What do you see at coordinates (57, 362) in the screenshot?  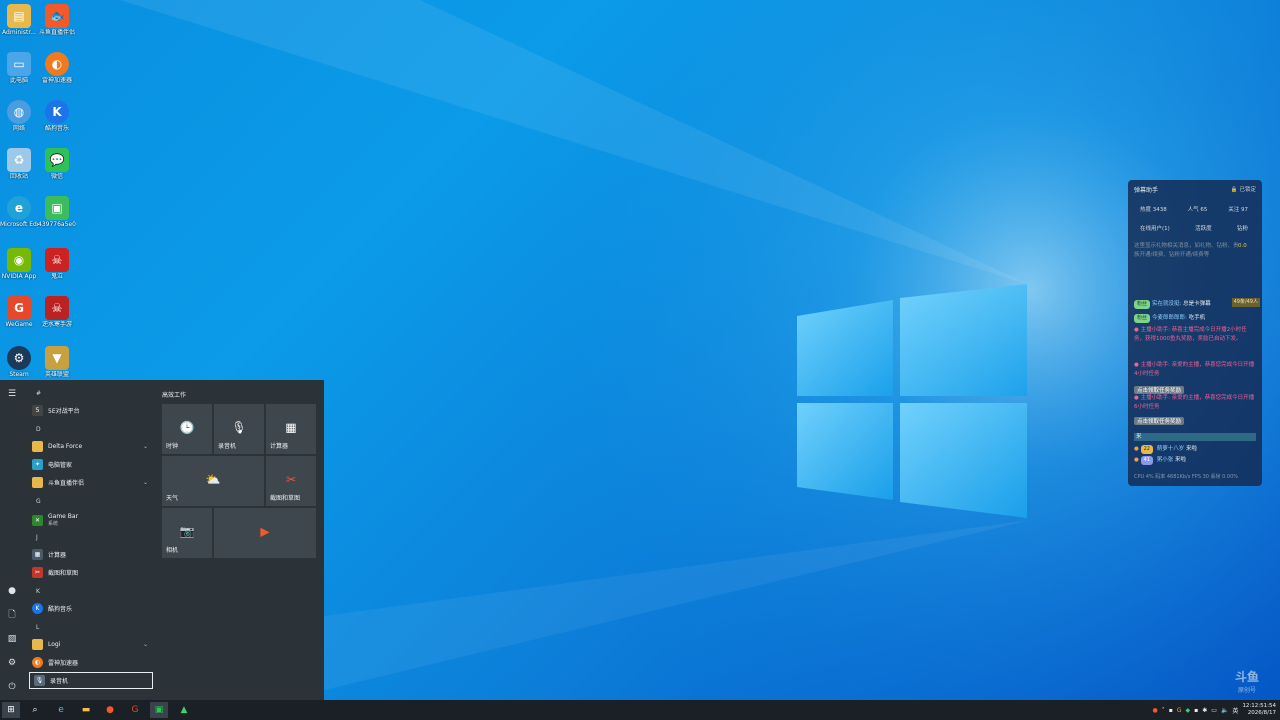 I see `desktop-icon: ▼ 英雄联盟` at bounding box center [57, 362].